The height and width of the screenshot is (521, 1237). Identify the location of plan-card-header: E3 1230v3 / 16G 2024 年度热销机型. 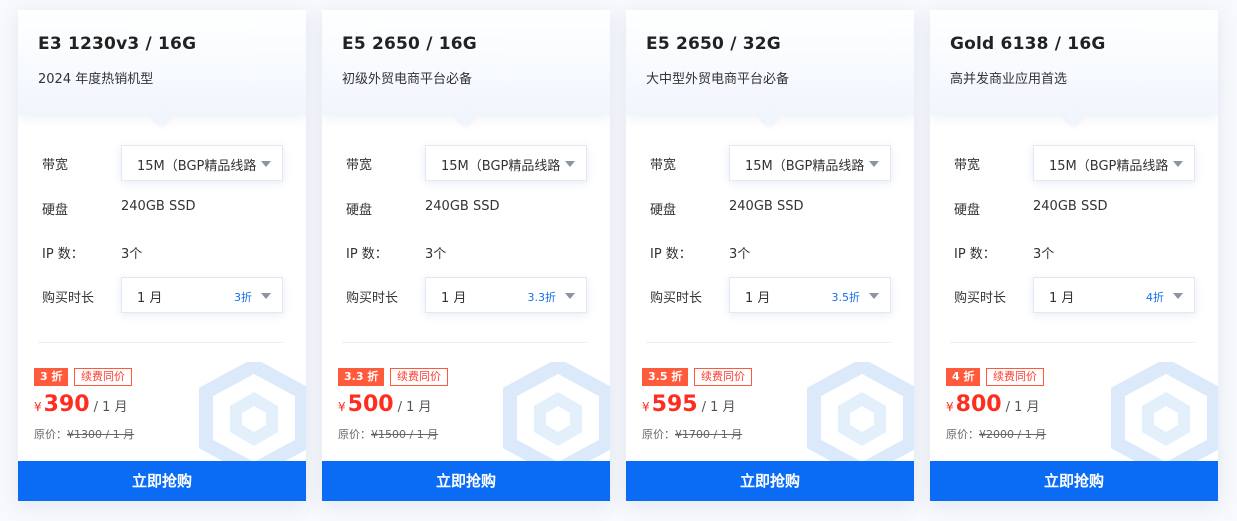
(162, 62).